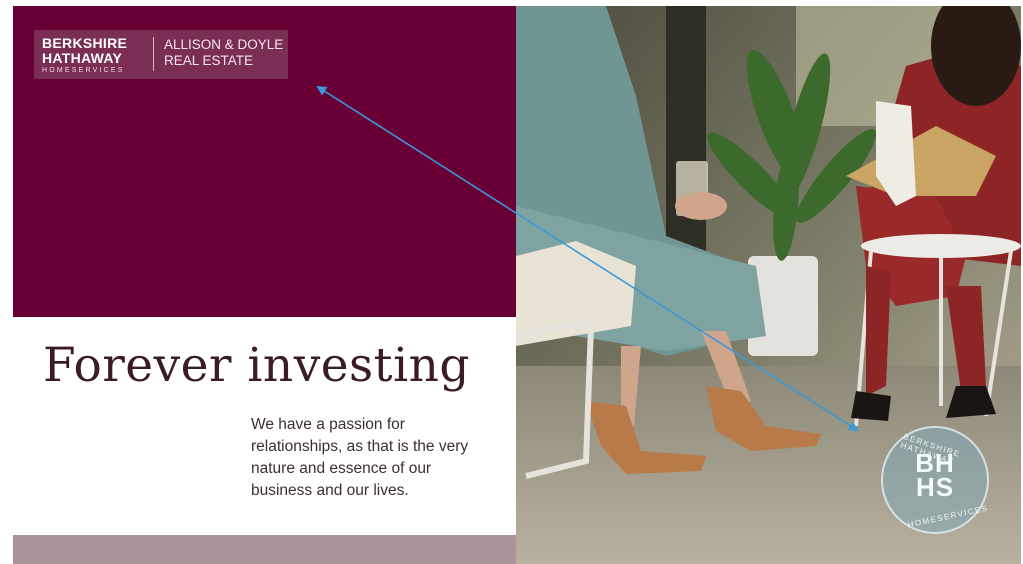  What do you see at coordinates (85, 43) in the screenshot?
I see `logo-brand-line1: BERKSHIRE` at bounding box center [85, 43].